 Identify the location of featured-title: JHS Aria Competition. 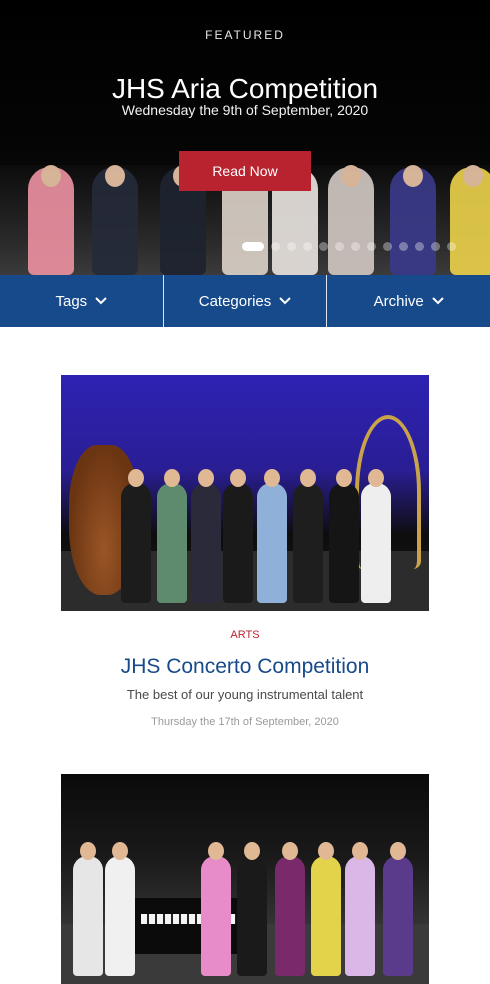
(245, 88).